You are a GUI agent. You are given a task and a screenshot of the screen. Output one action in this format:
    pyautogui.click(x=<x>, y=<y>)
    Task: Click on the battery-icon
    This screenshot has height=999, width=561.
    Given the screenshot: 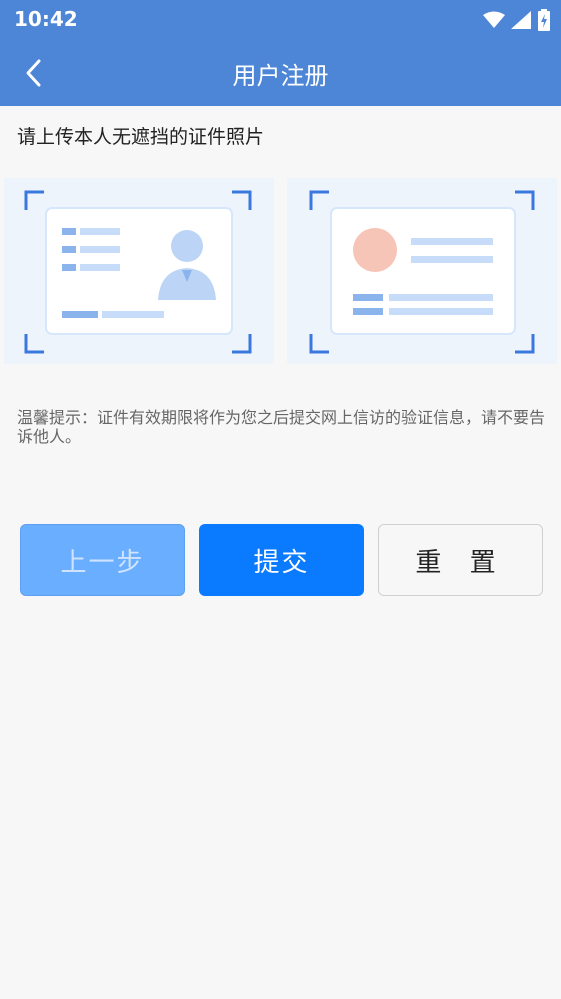 What is the action you would take?
    pyautogui.click(x=544, y=20)
    